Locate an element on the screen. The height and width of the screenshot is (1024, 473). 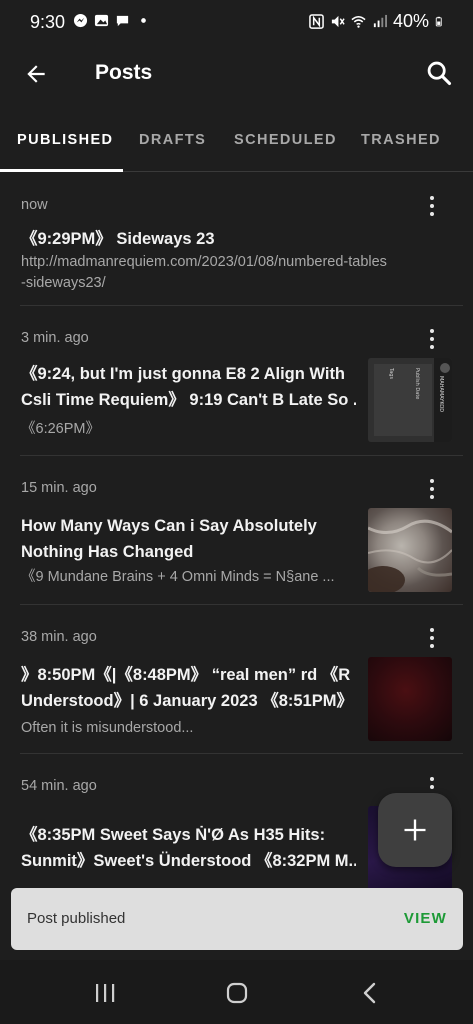
post-title-line: Nothing Has Changed is located at coordinates (107, 552).